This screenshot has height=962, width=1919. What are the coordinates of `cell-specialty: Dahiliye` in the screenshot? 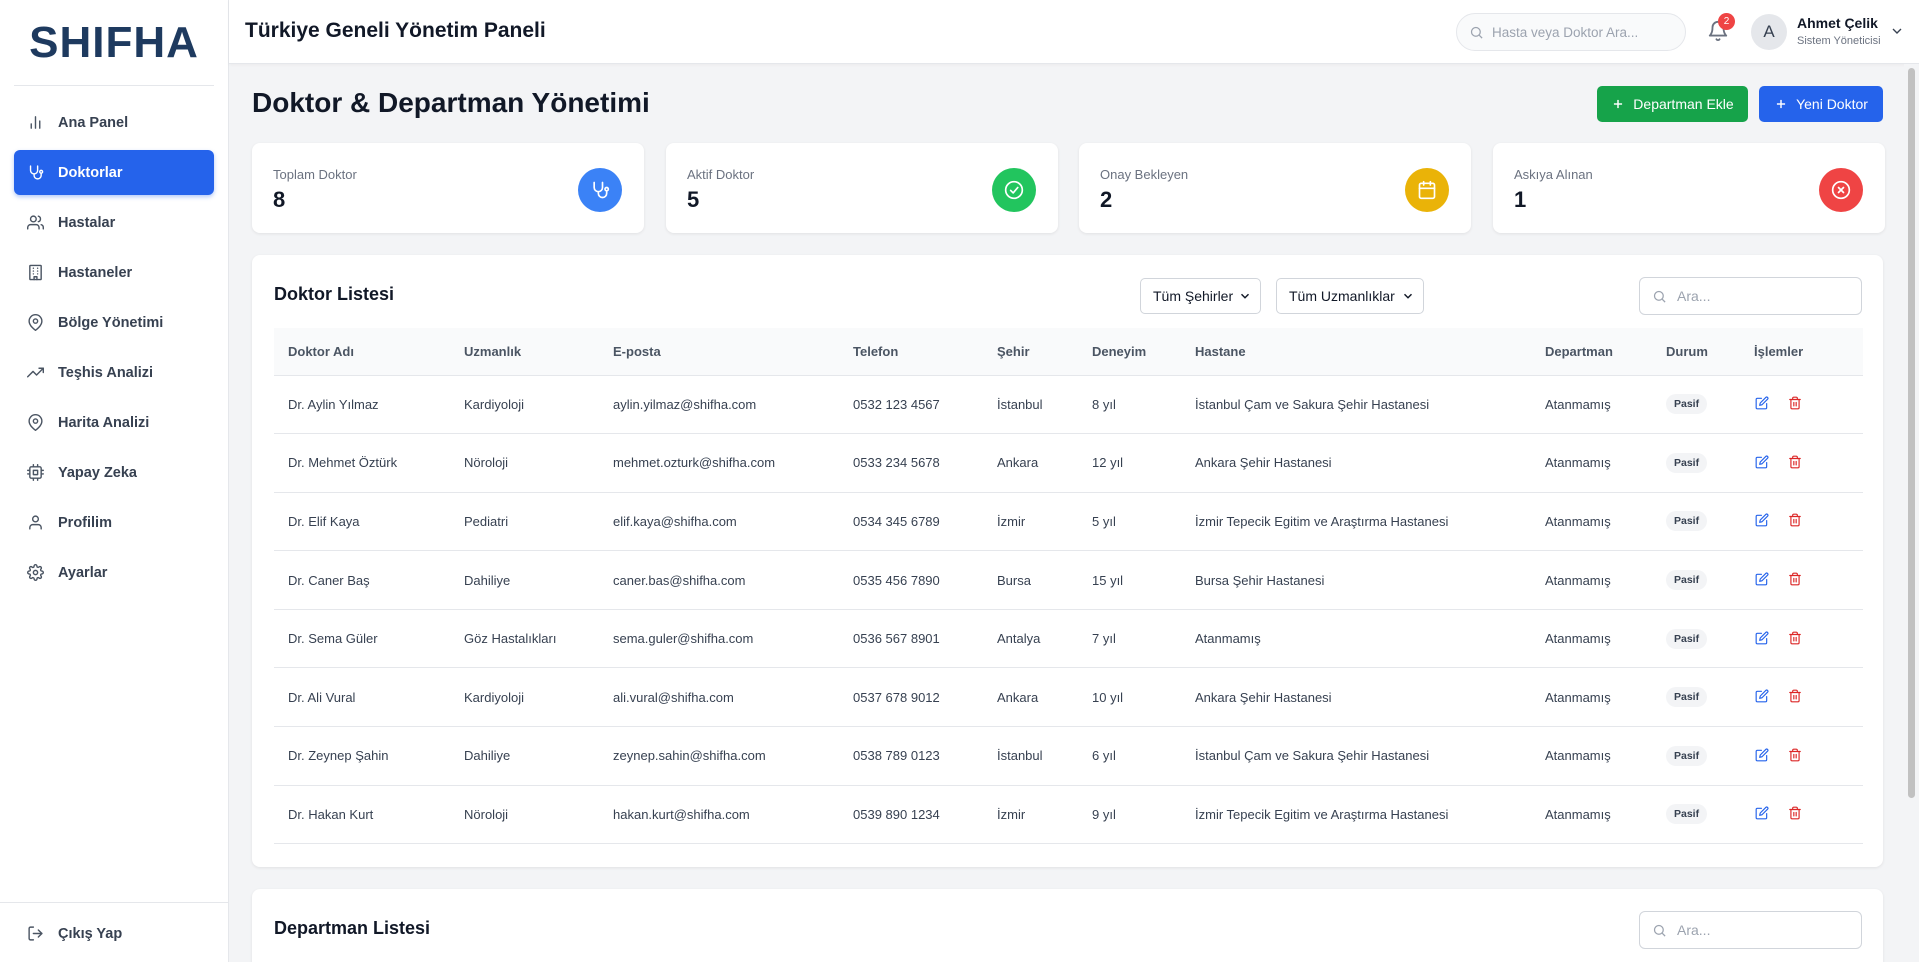 It's located at (524, 756).